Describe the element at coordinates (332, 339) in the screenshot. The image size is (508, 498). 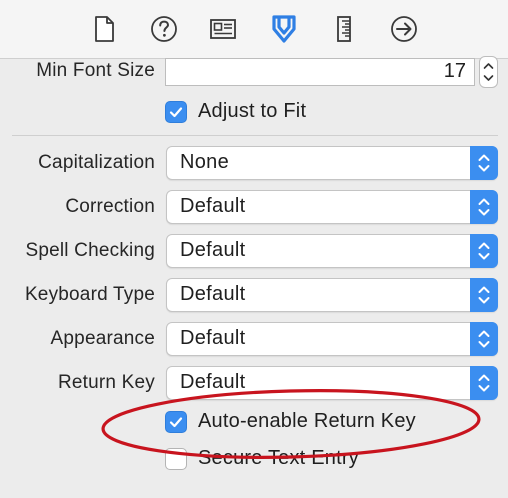
I see `appearance-popup: Default` at that location.